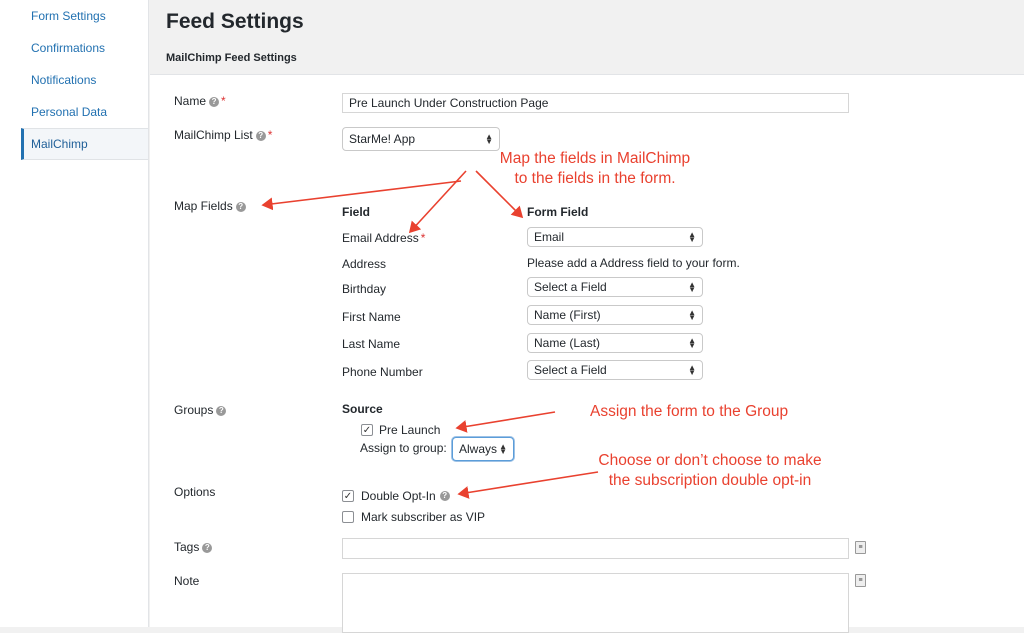 This screenshot has height=633, width=1024. I want to click on arrow-to-double-optin, so click(528, 485).